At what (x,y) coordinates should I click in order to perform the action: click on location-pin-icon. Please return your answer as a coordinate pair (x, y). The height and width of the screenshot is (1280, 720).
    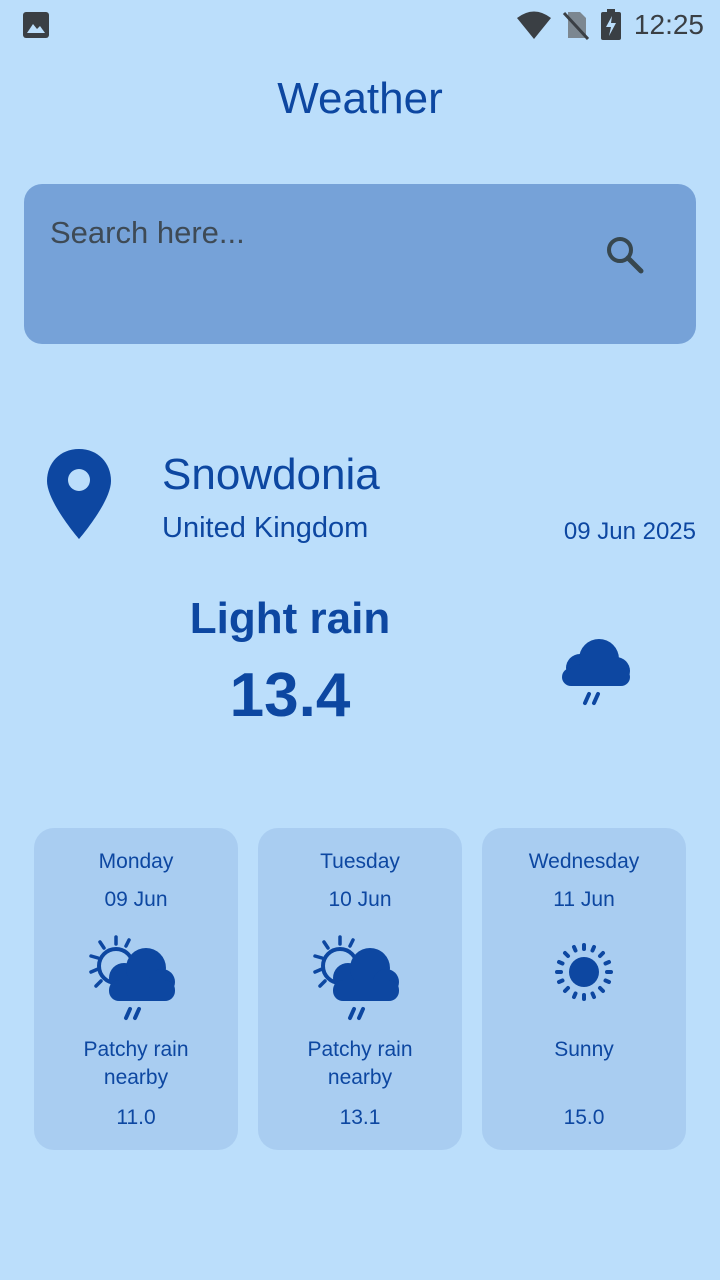
    Looking at the image, I should click on (79, 494).